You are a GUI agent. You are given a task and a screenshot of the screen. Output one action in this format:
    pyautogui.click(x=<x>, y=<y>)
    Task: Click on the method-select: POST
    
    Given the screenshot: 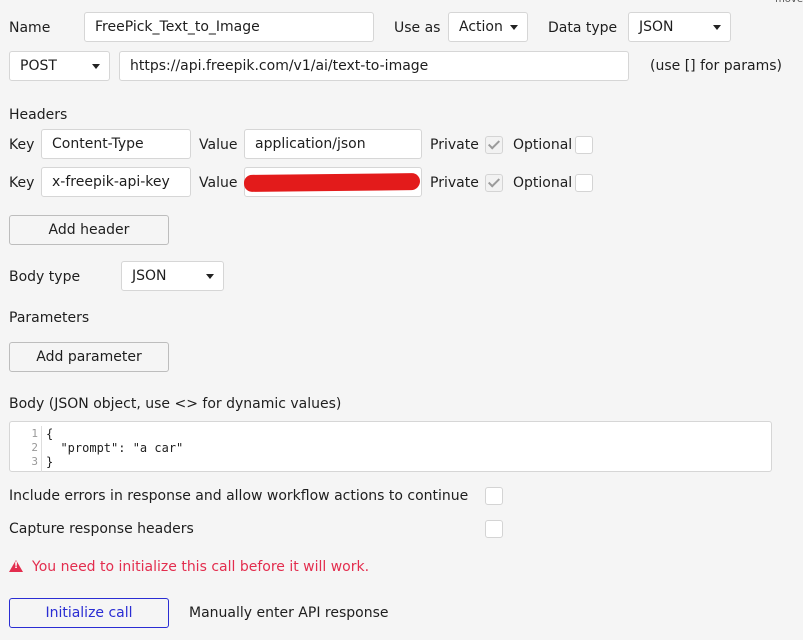 What is the action you would take?
    pyautogui.click(x=59, y=66)
    